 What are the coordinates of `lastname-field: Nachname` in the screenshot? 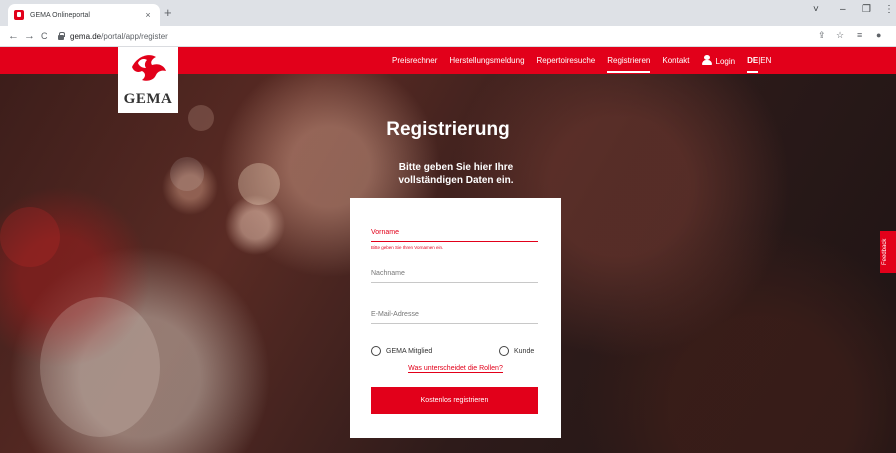 It's located at (454, 276).